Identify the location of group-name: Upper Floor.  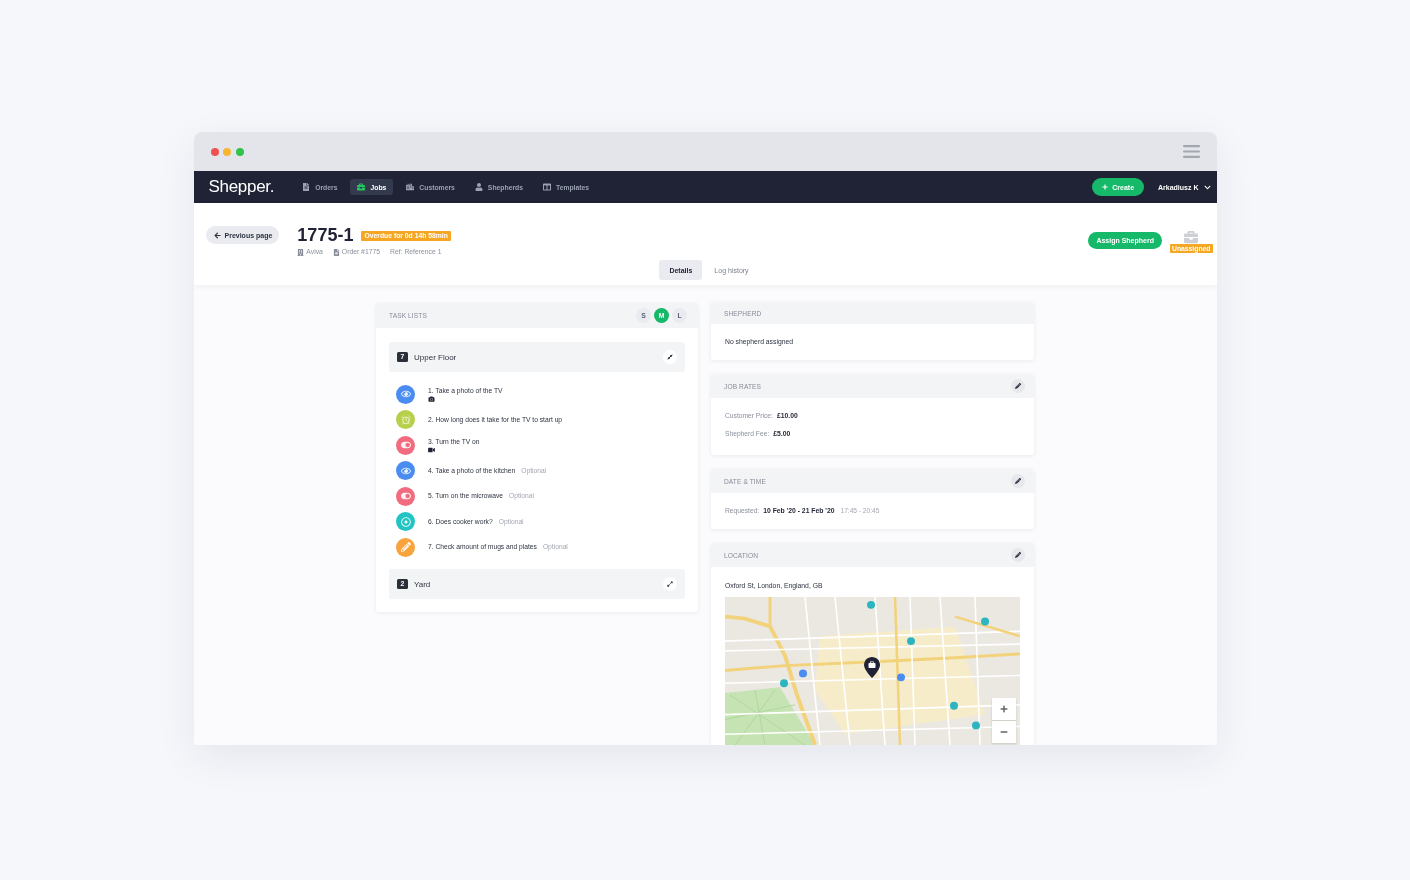
(436, 357).